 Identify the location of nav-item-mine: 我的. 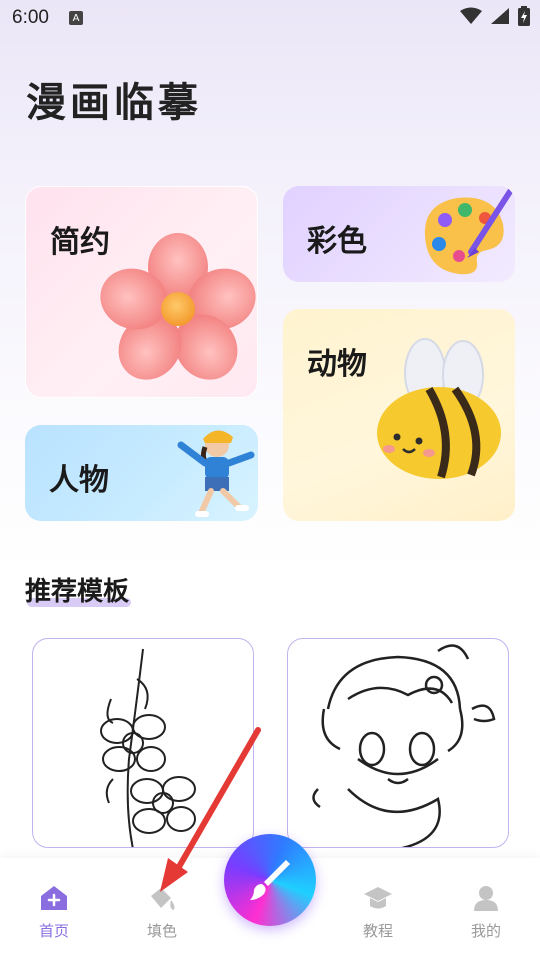
(486, 912).